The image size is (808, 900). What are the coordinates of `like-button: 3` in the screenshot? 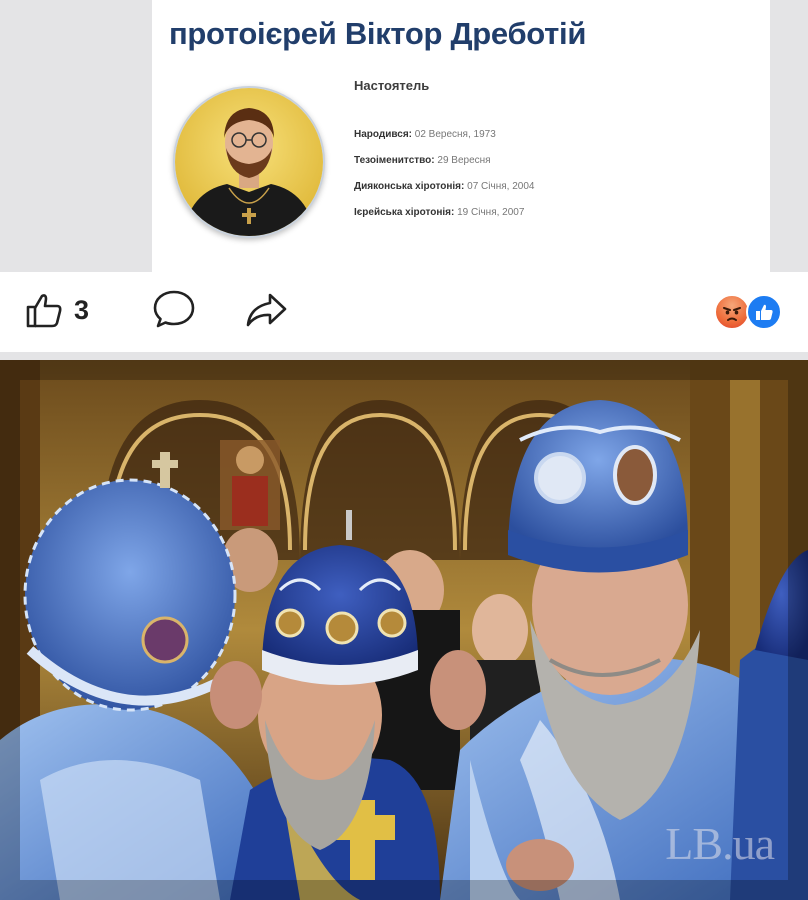 It's located at (56, 310).